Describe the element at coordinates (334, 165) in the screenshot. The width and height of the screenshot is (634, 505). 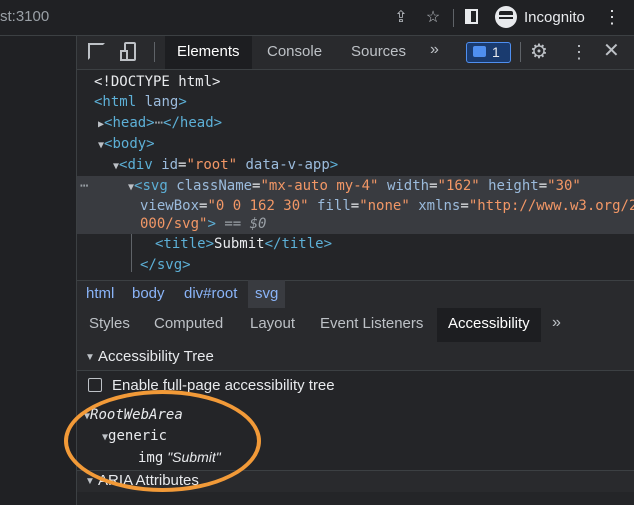
I see `div-close: >` at that location.